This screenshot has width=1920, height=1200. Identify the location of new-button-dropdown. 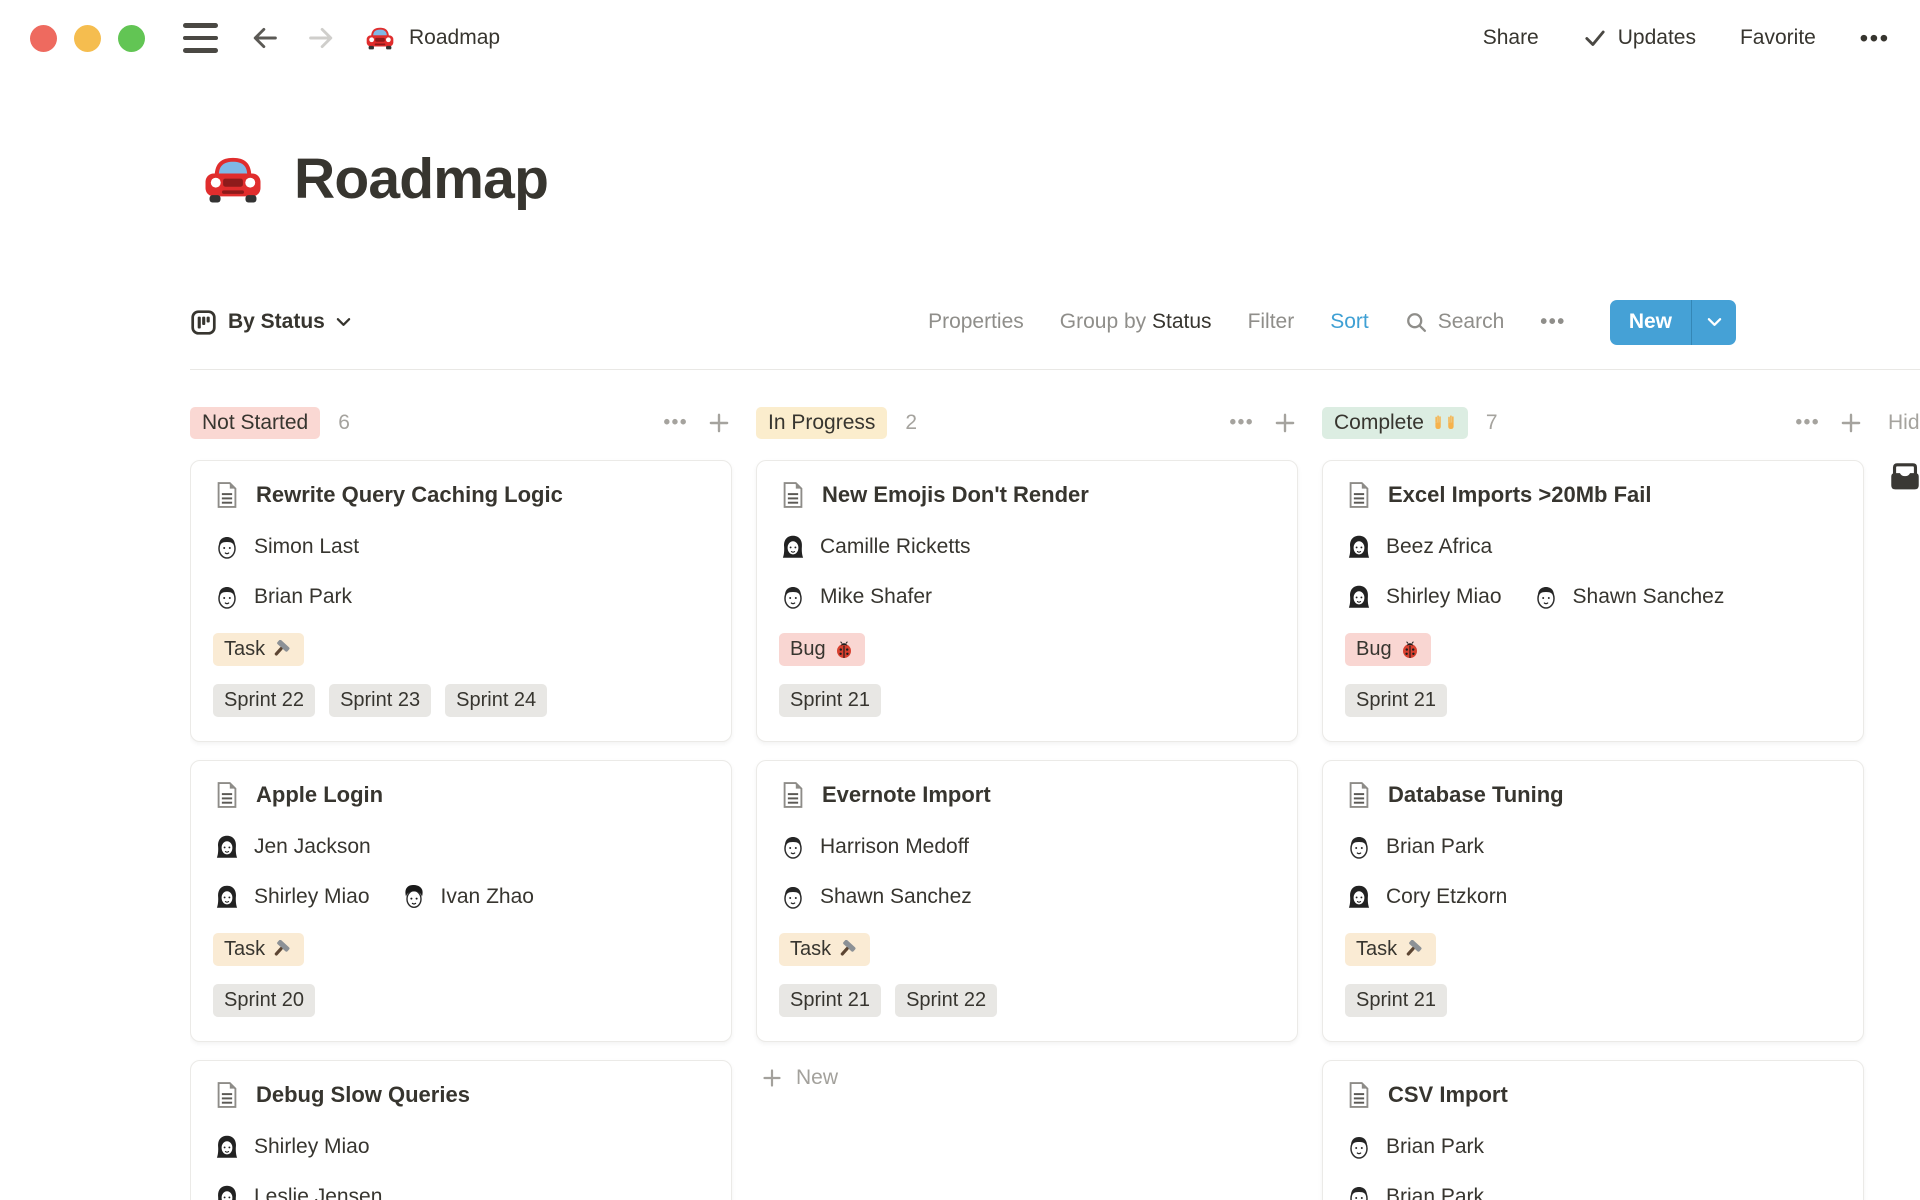
(1714, 322).